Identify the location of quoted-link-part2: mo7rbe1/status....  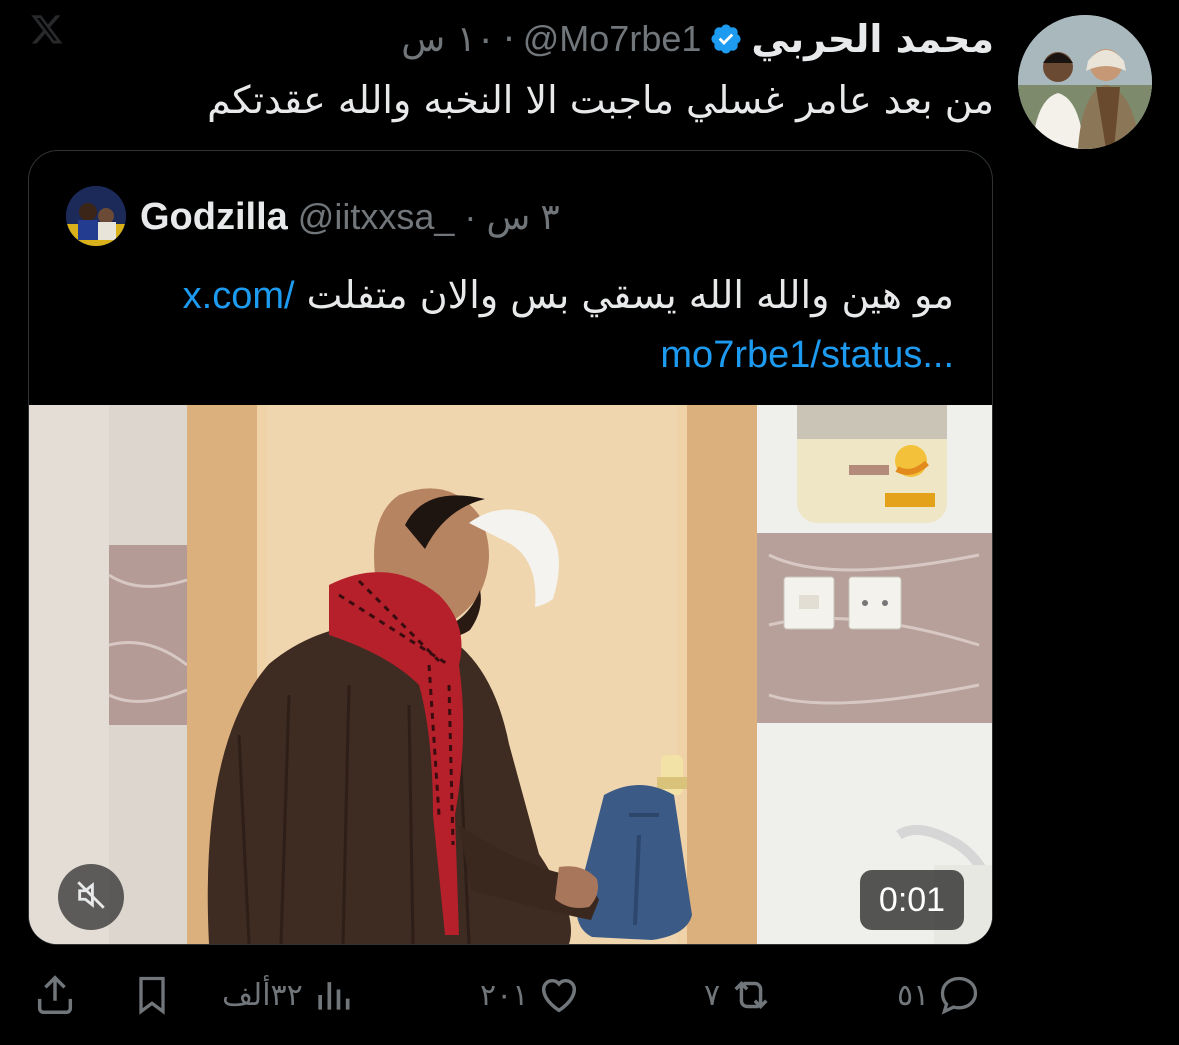
(807, 355).